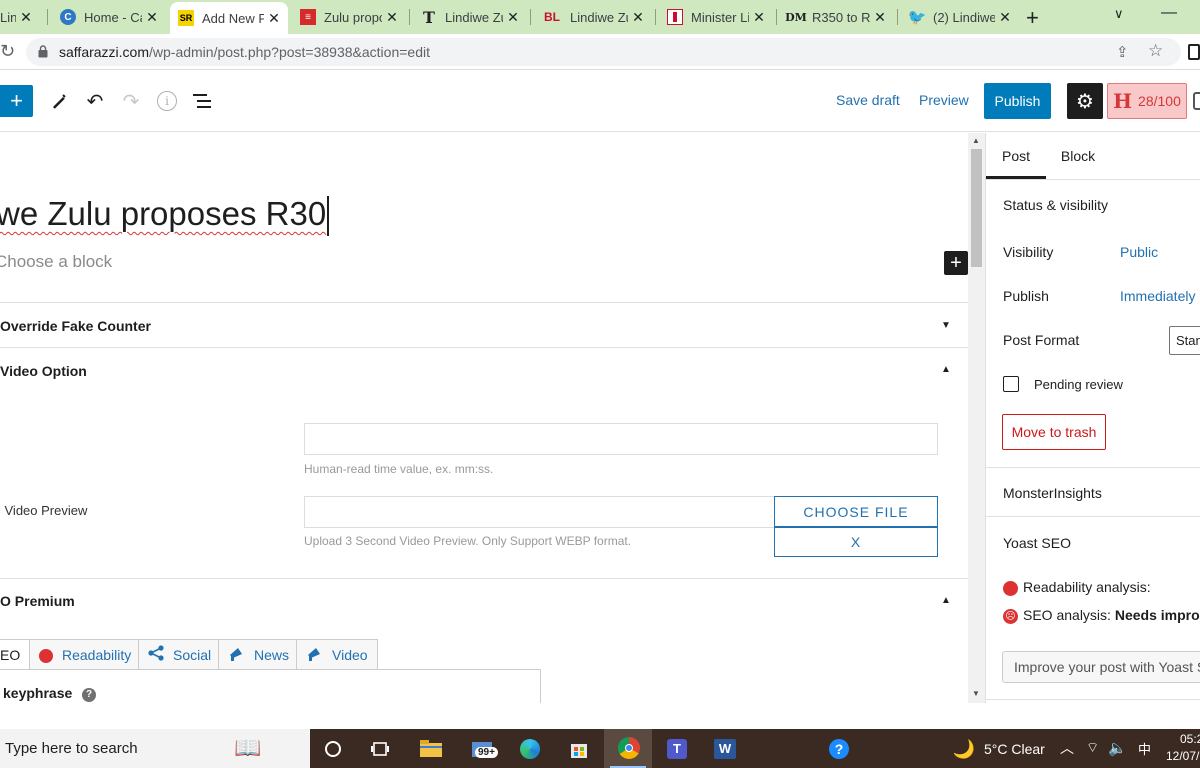 The image size is (1200, 768). I want to click on store-icon, so click(579, 749).